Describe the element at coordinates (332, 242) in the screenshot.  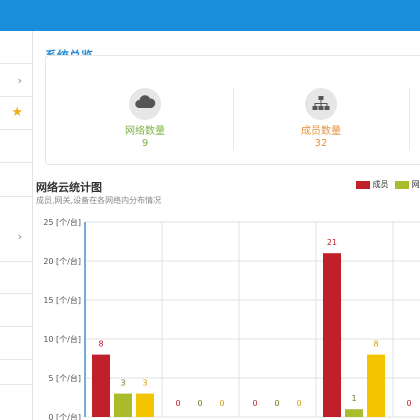
I see `data-label: 21` at that location.